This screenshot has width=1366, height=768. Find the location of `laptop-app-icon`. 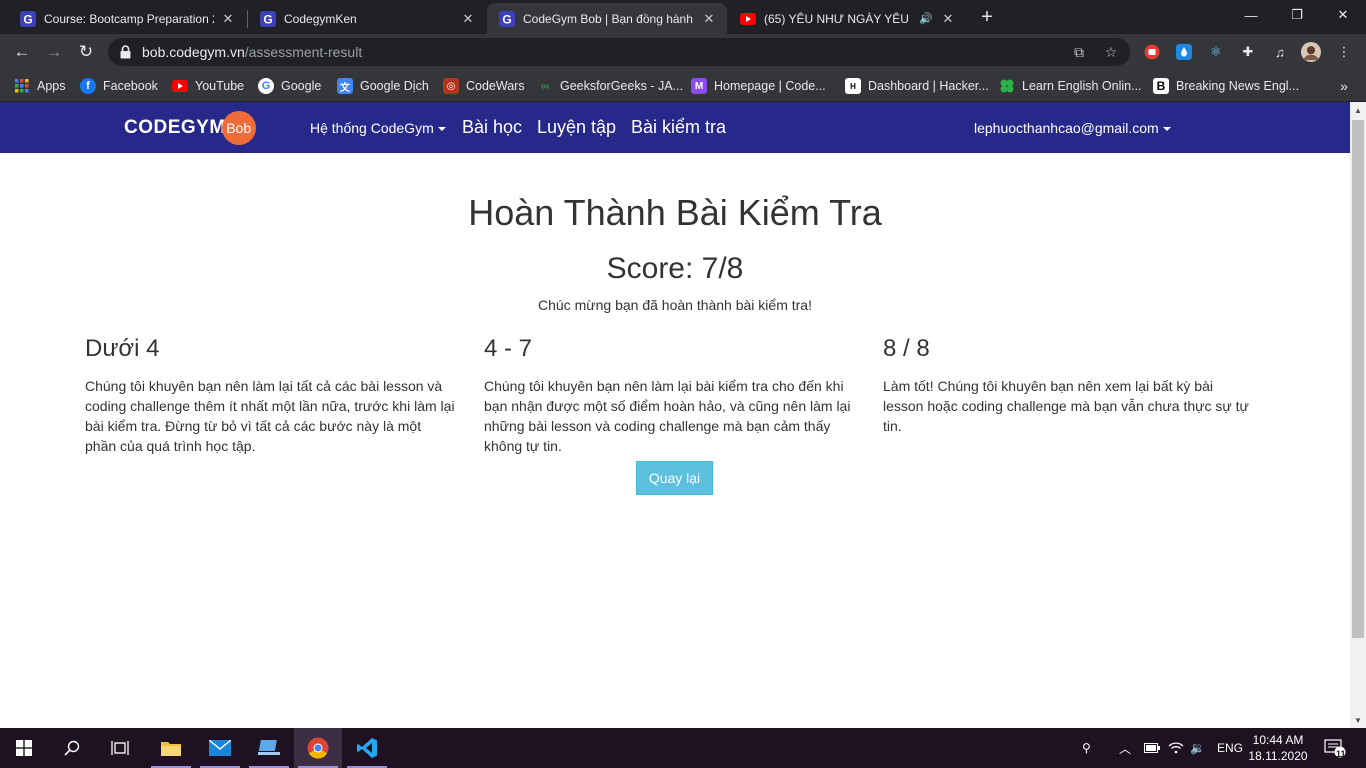

laptop-app-icon is located at coordinates (269, 748).